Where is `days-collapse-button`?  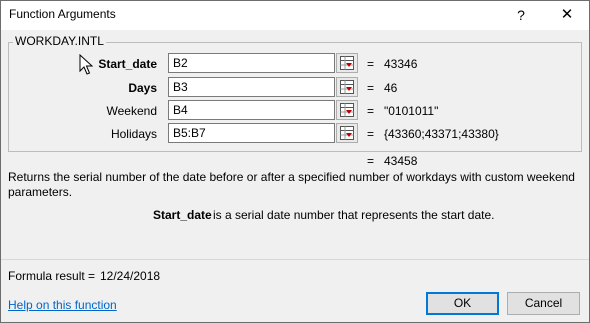 days-collapse-button is located at coordinates (347, 87).